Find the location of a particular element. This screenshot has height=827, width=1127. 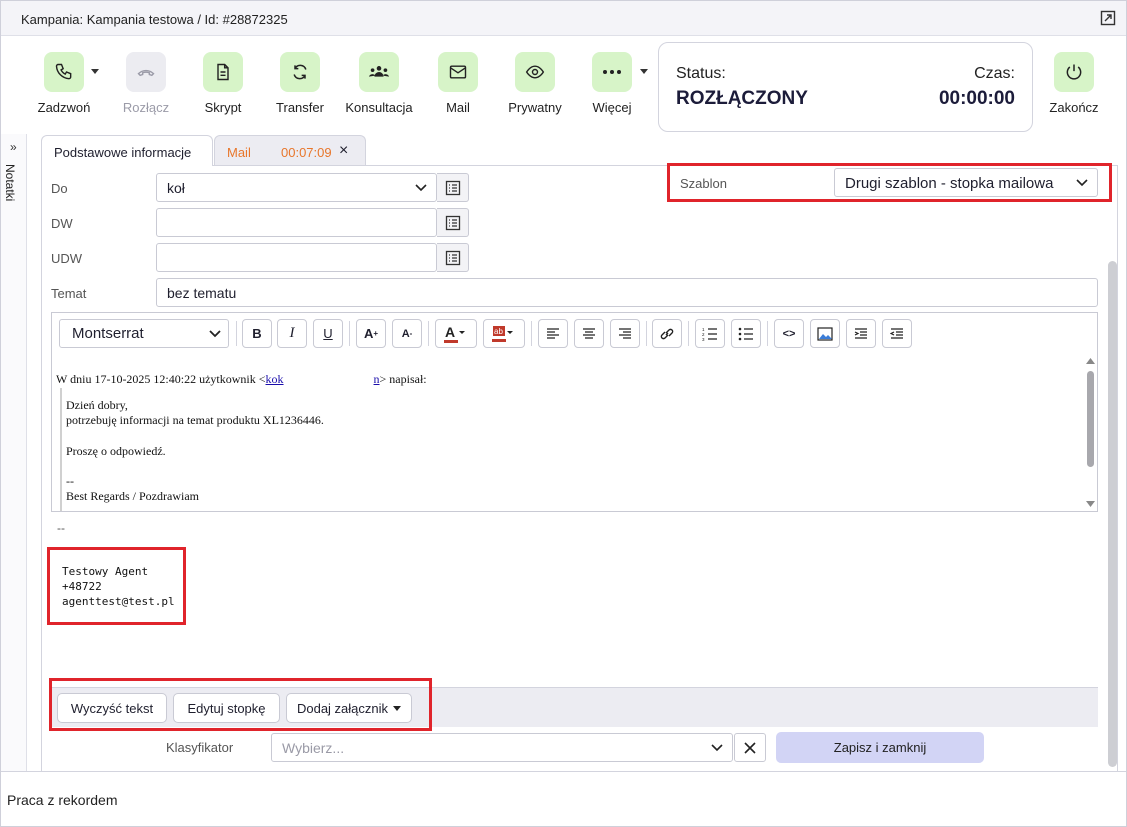

clear-text-button: Wyczyść tekst is located at coordinates (112, 708).